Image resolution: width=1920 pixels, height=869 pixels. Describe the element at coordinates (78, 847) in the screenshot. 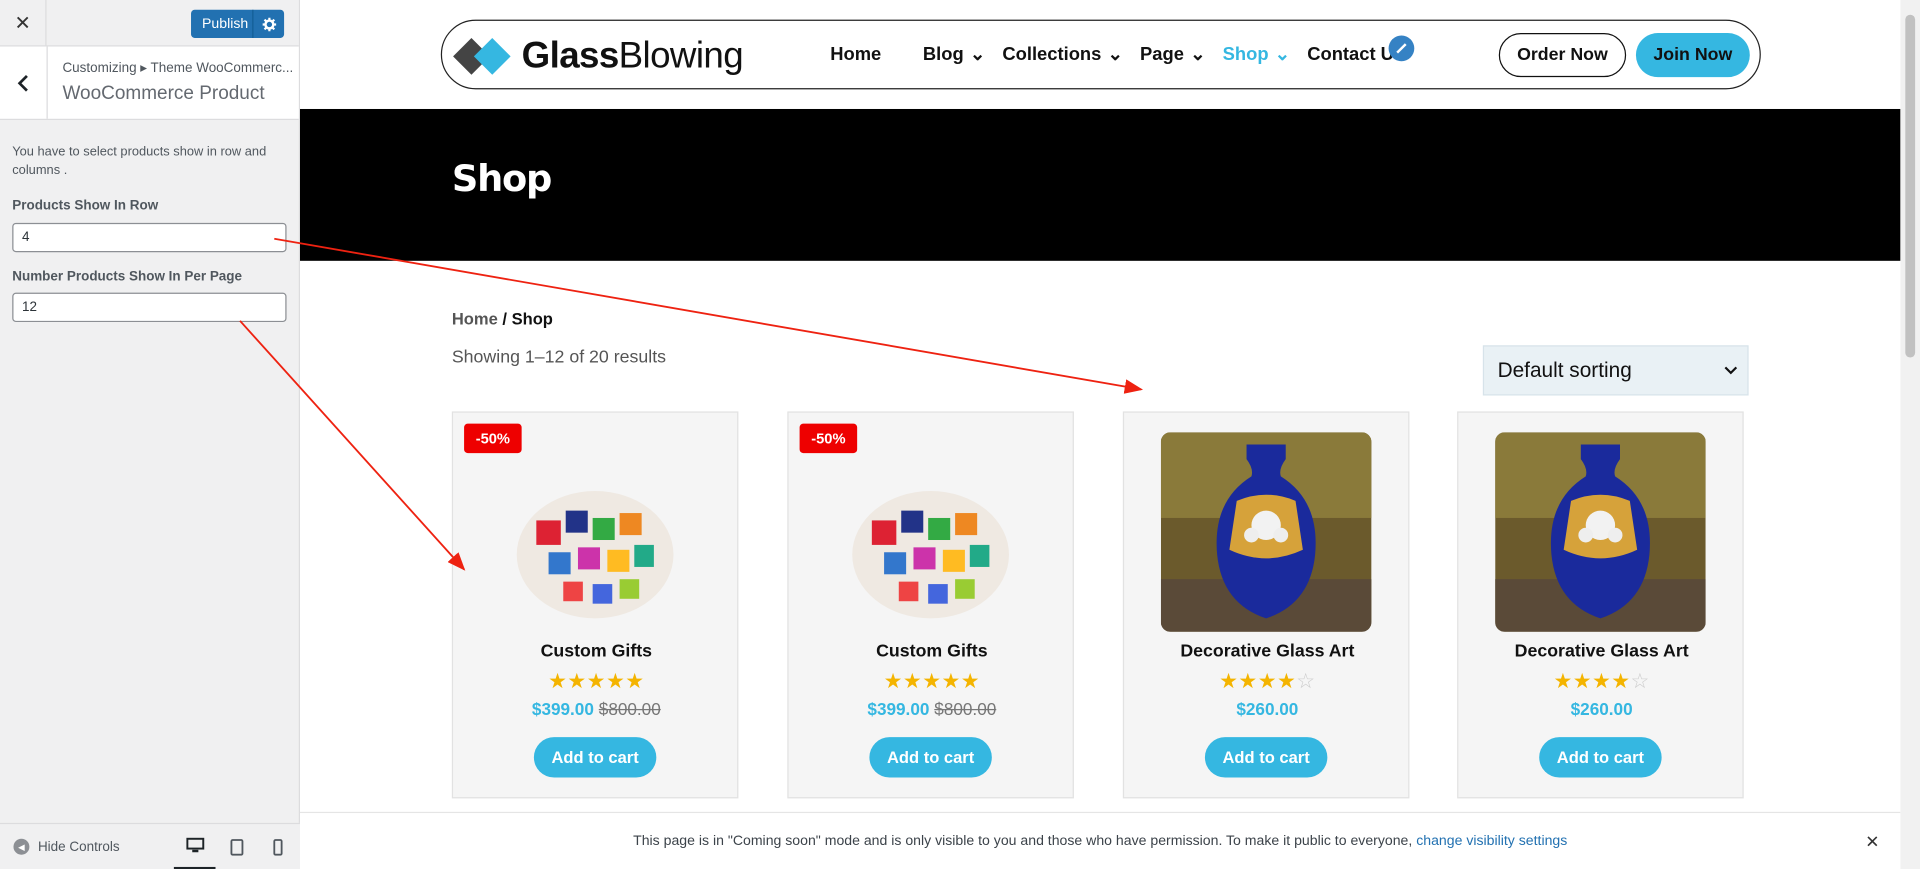

I see `hide-controls-label: Hide Controls` at that location.